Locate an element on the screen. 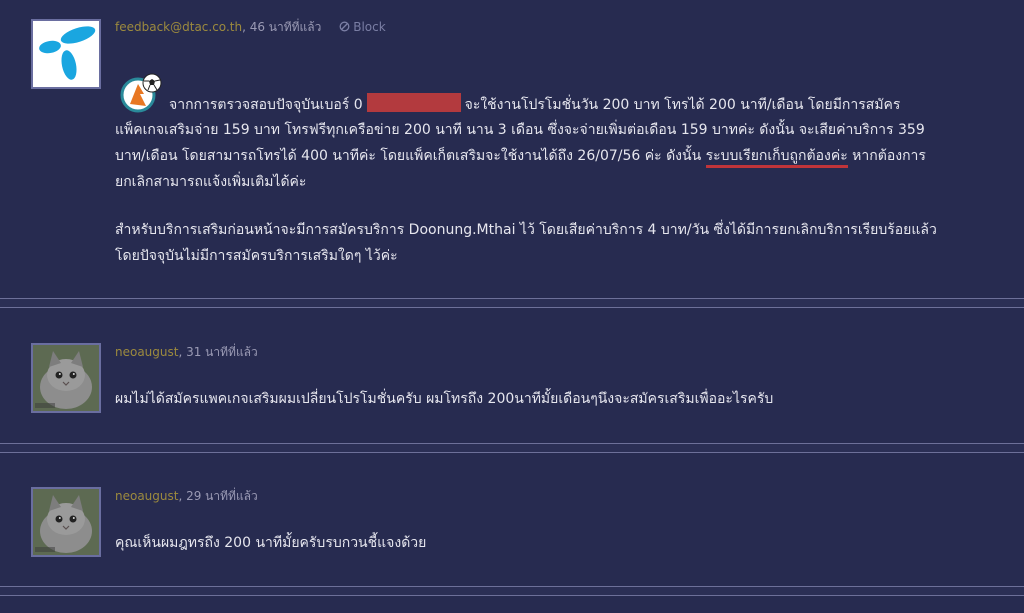  football-emoticon-icon is located at coordinates (141, 93).